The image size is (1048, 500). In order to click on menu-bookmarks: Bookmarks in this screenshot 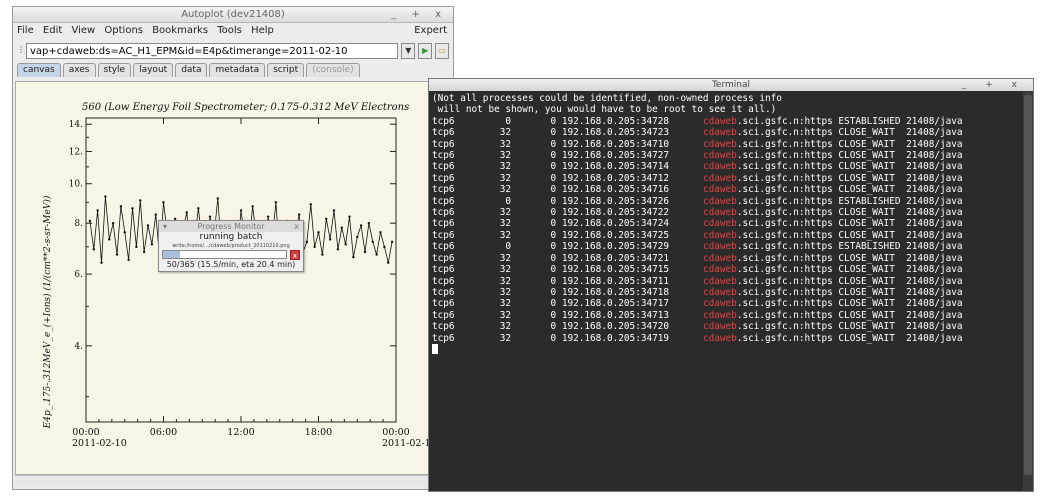, I will do `click(180, 30)`.